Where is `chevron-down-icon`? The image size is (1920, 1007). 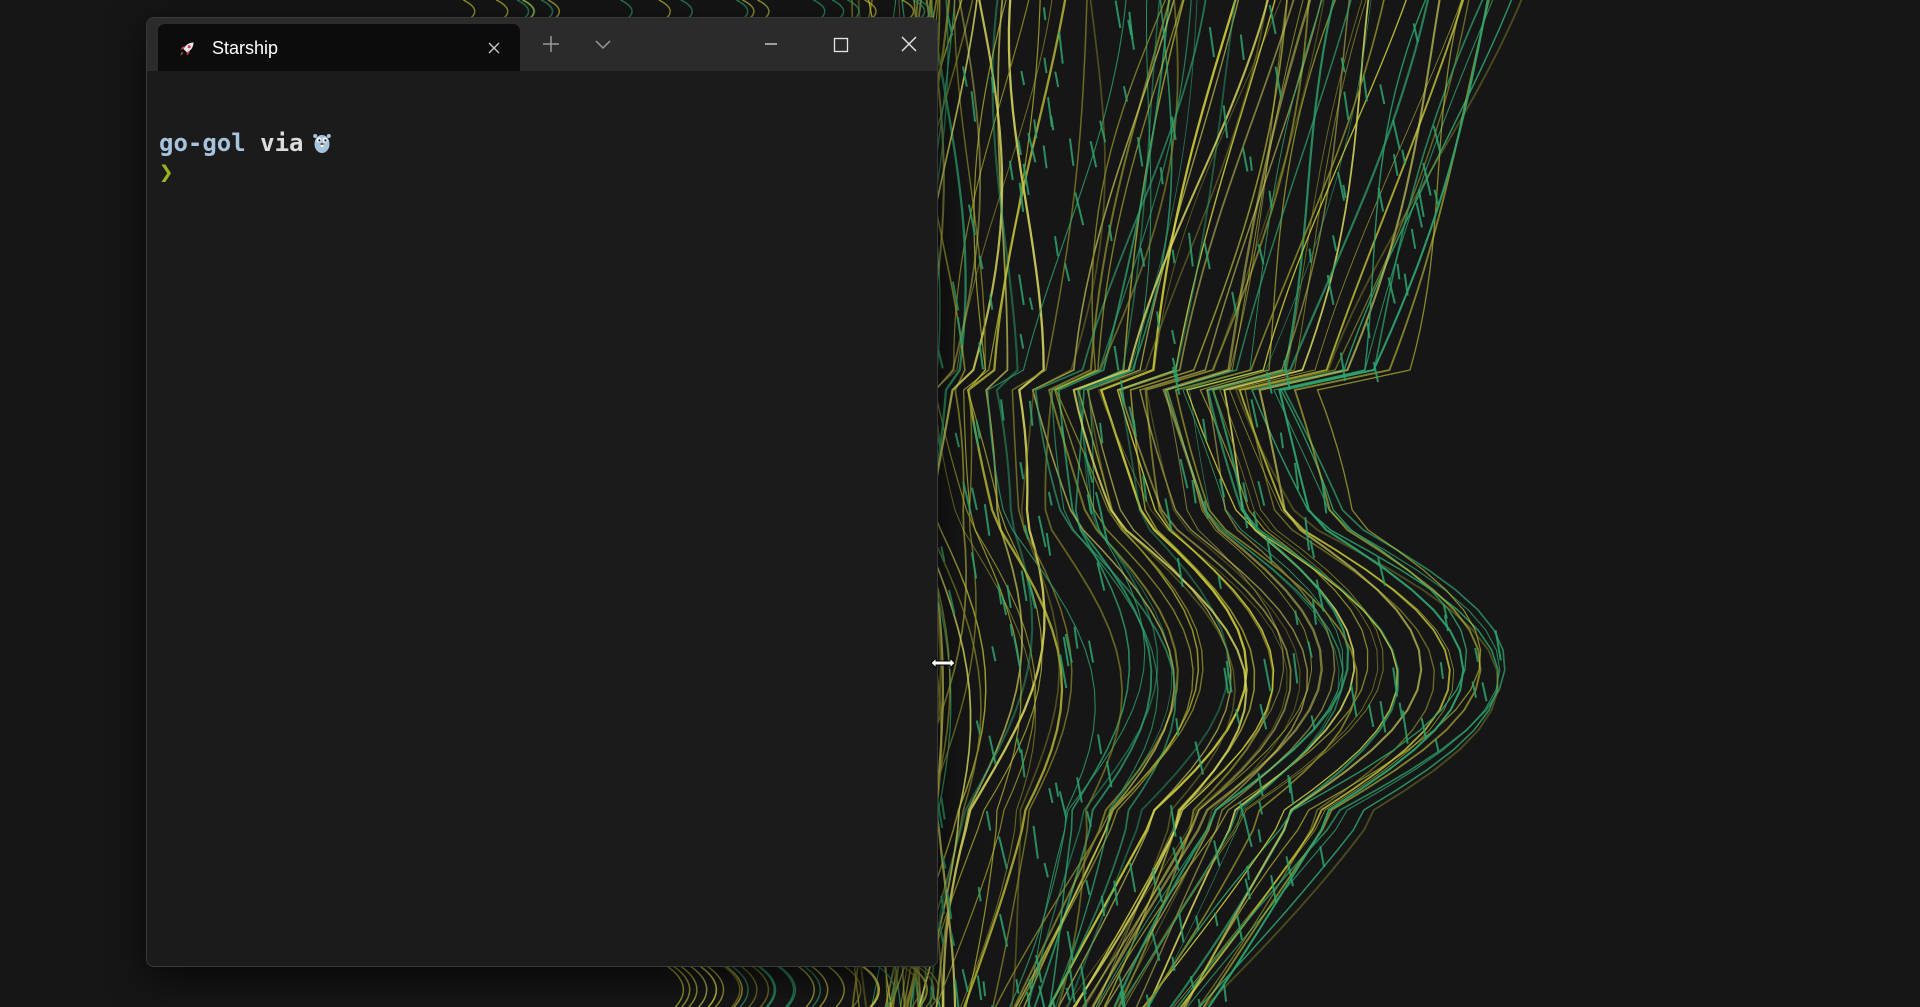 chevron-down-icon is located at coordinates (603, 44).